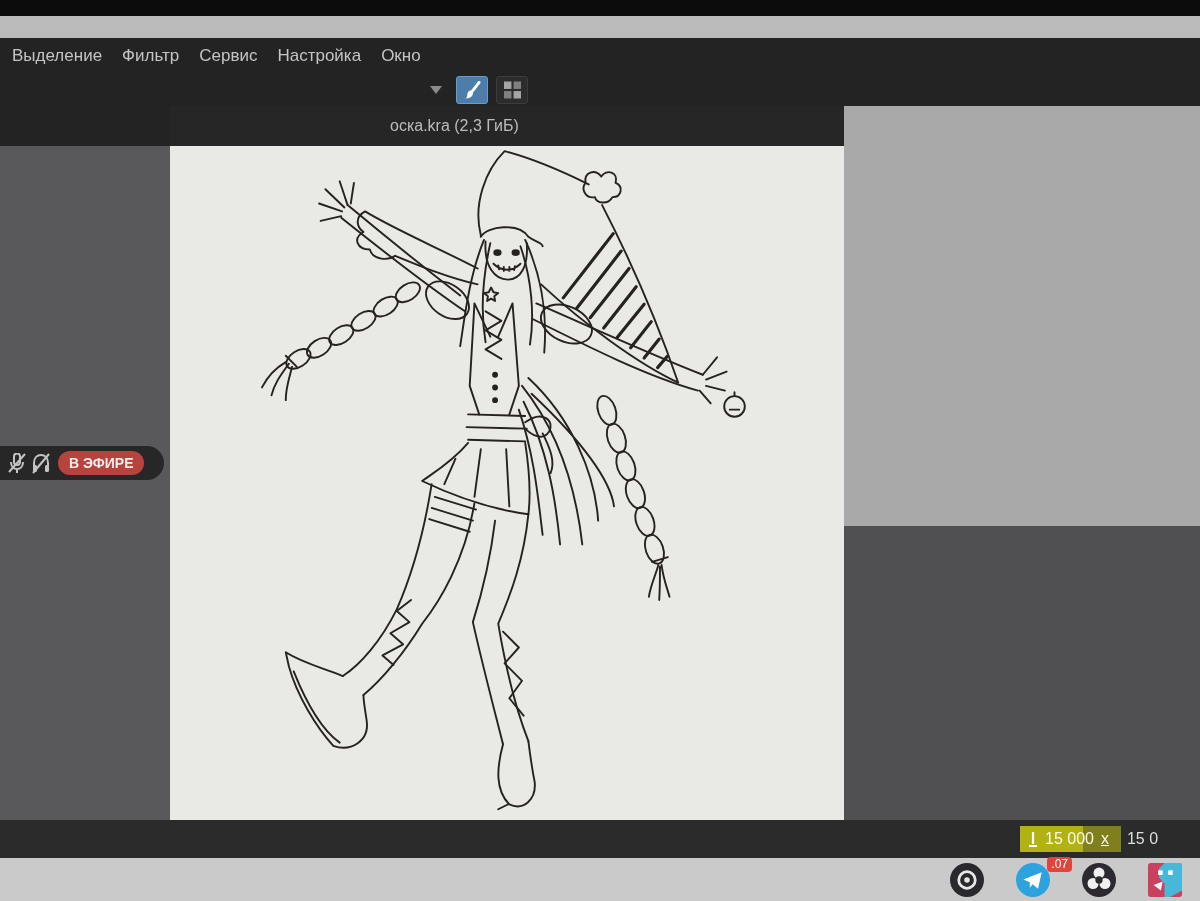 The width and height of the screenshot is (1200, 901). Describe the element at coordinates (151, 56) in the screenshot. I see `menu-item: Фильтр` at that location.